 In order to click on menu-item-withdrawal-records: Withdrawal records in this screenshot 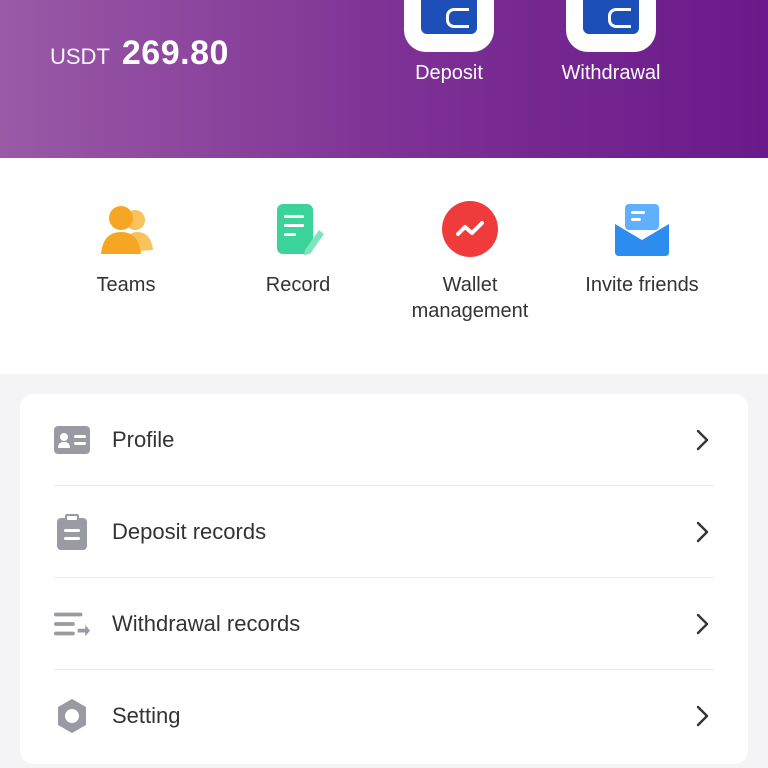, I will do `click(384, 624)`.